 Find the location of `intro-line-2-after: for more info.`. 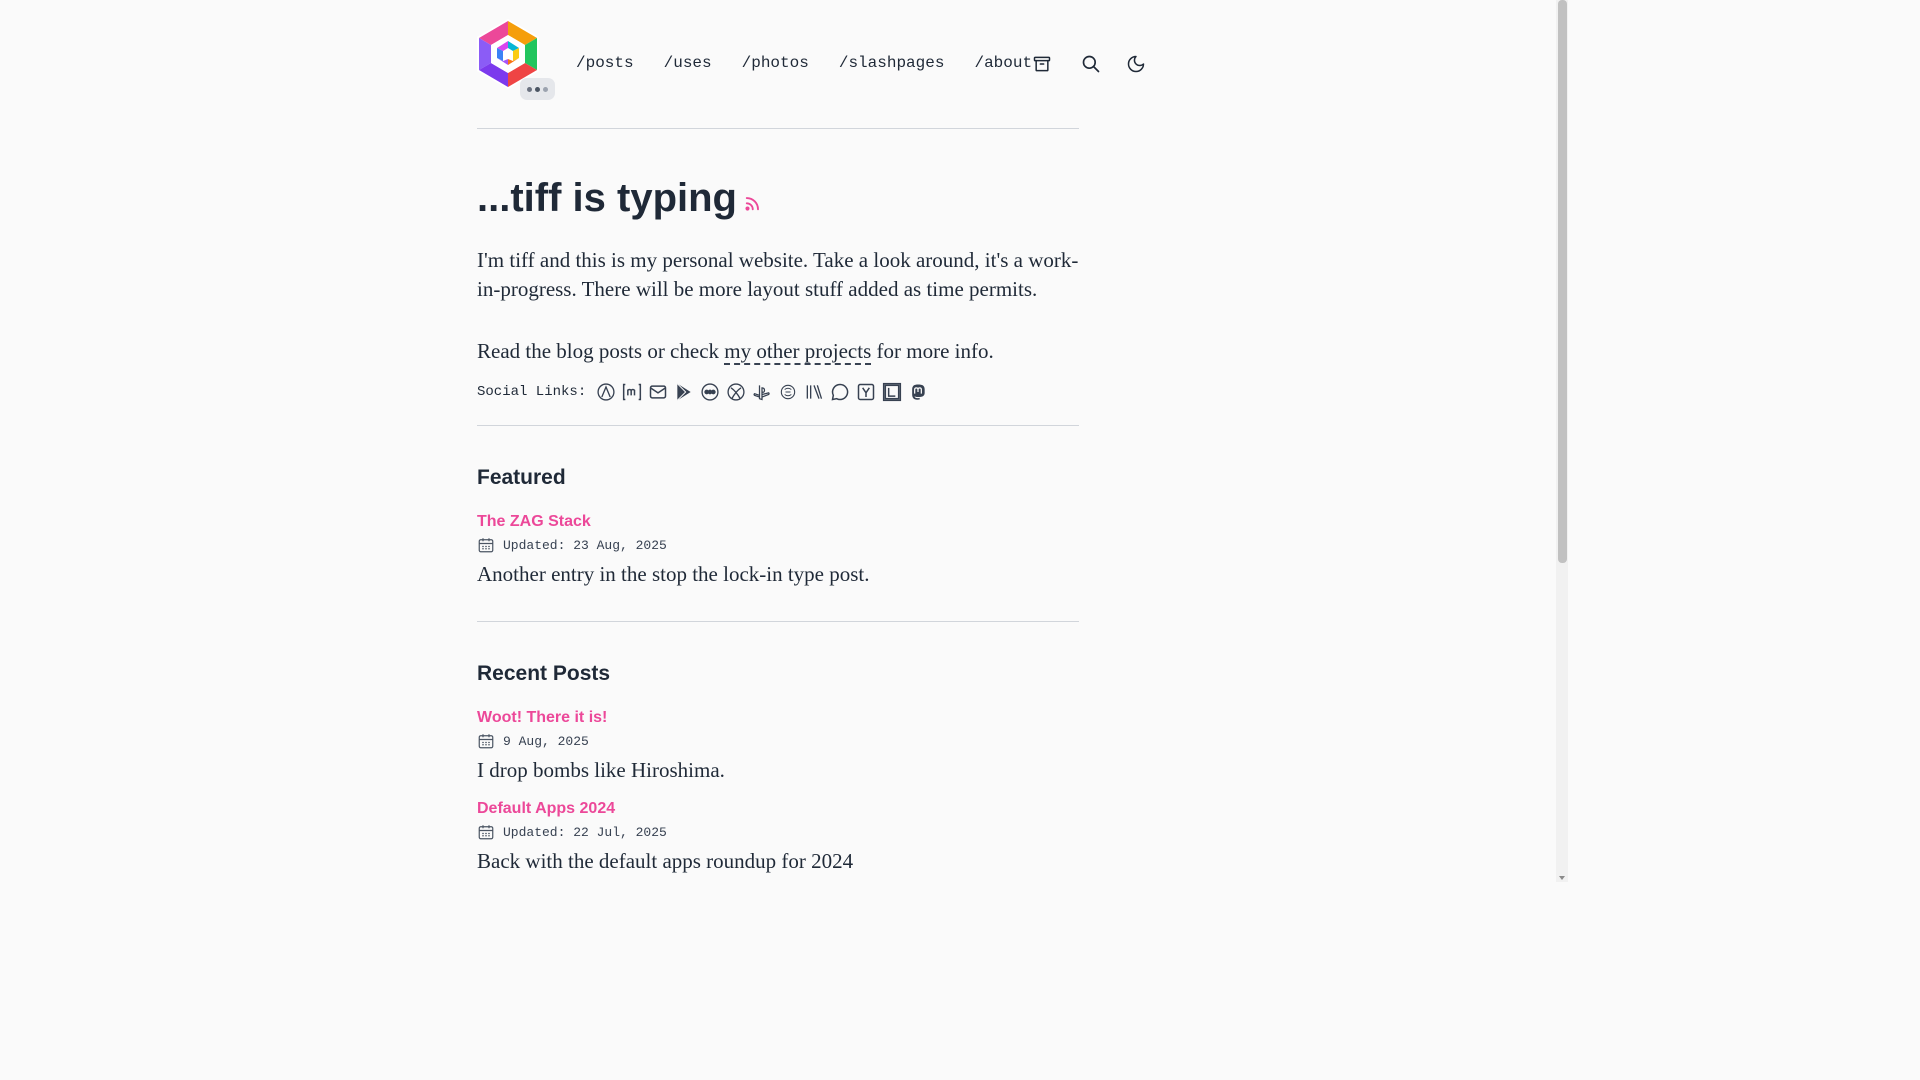

intro-line-2-after: for more info. is located at coordinates (932, 351).